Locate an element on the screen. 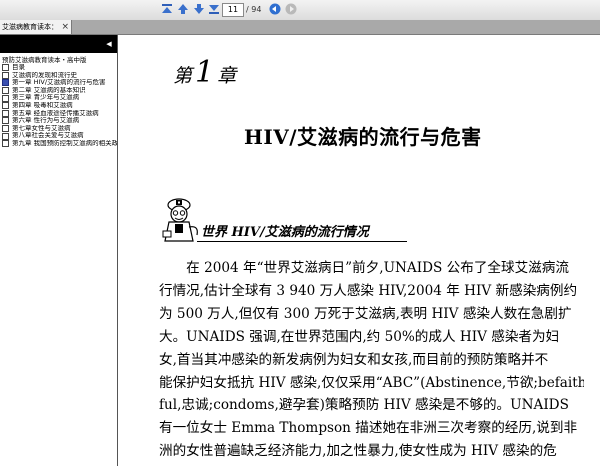 The width and height of the screenshot is (600, 466). next-page-icon is located at coordinates (199, 9).